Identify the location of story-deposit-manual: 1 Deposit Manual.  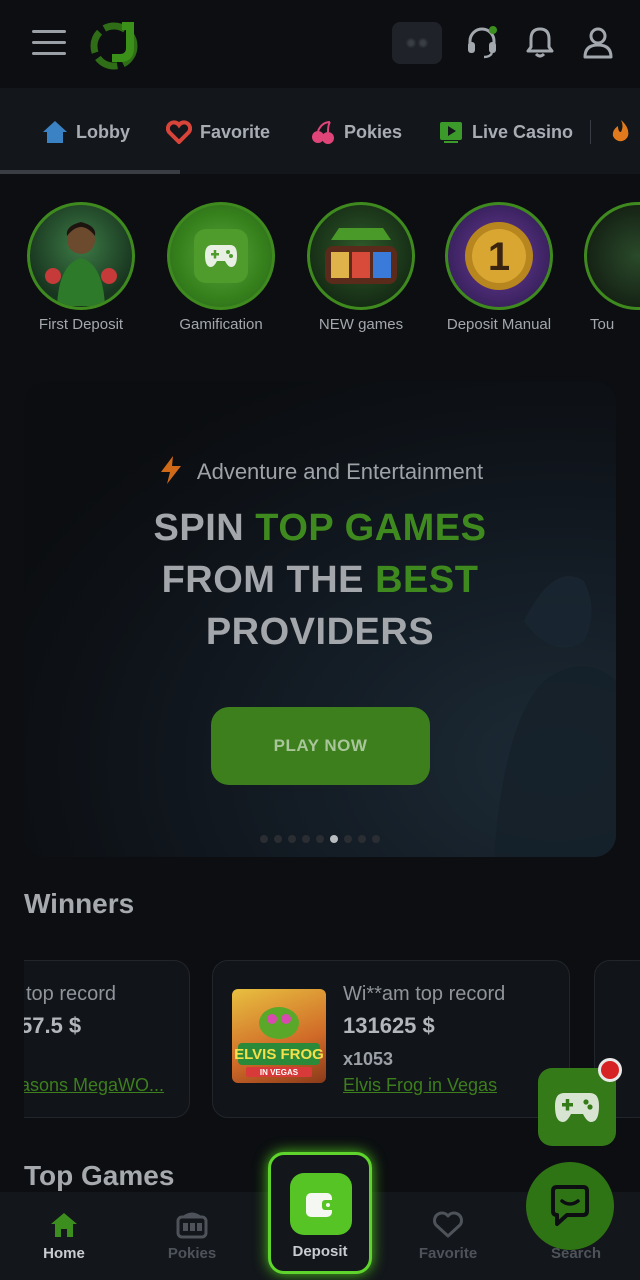
(499, 267).